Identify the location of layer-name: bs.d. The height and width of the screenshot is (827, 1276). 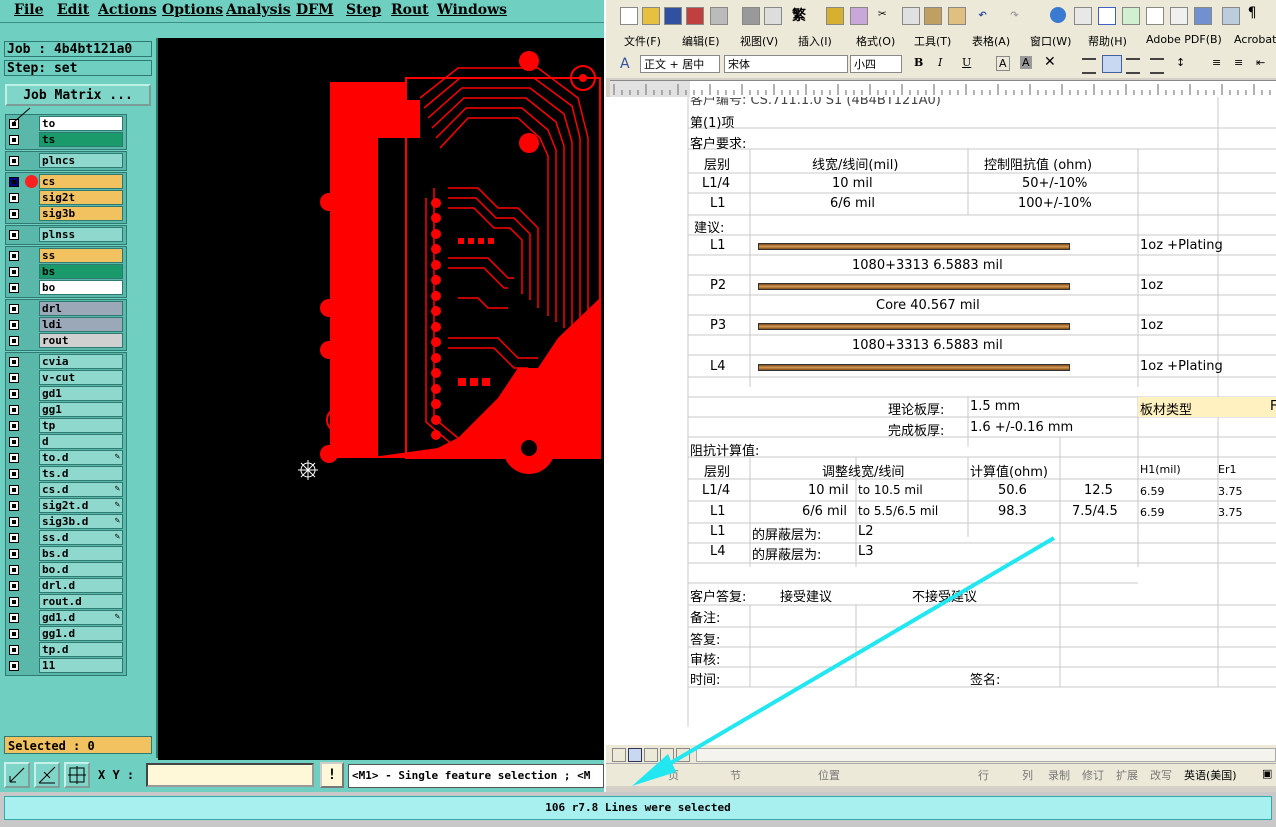
(81, 553).